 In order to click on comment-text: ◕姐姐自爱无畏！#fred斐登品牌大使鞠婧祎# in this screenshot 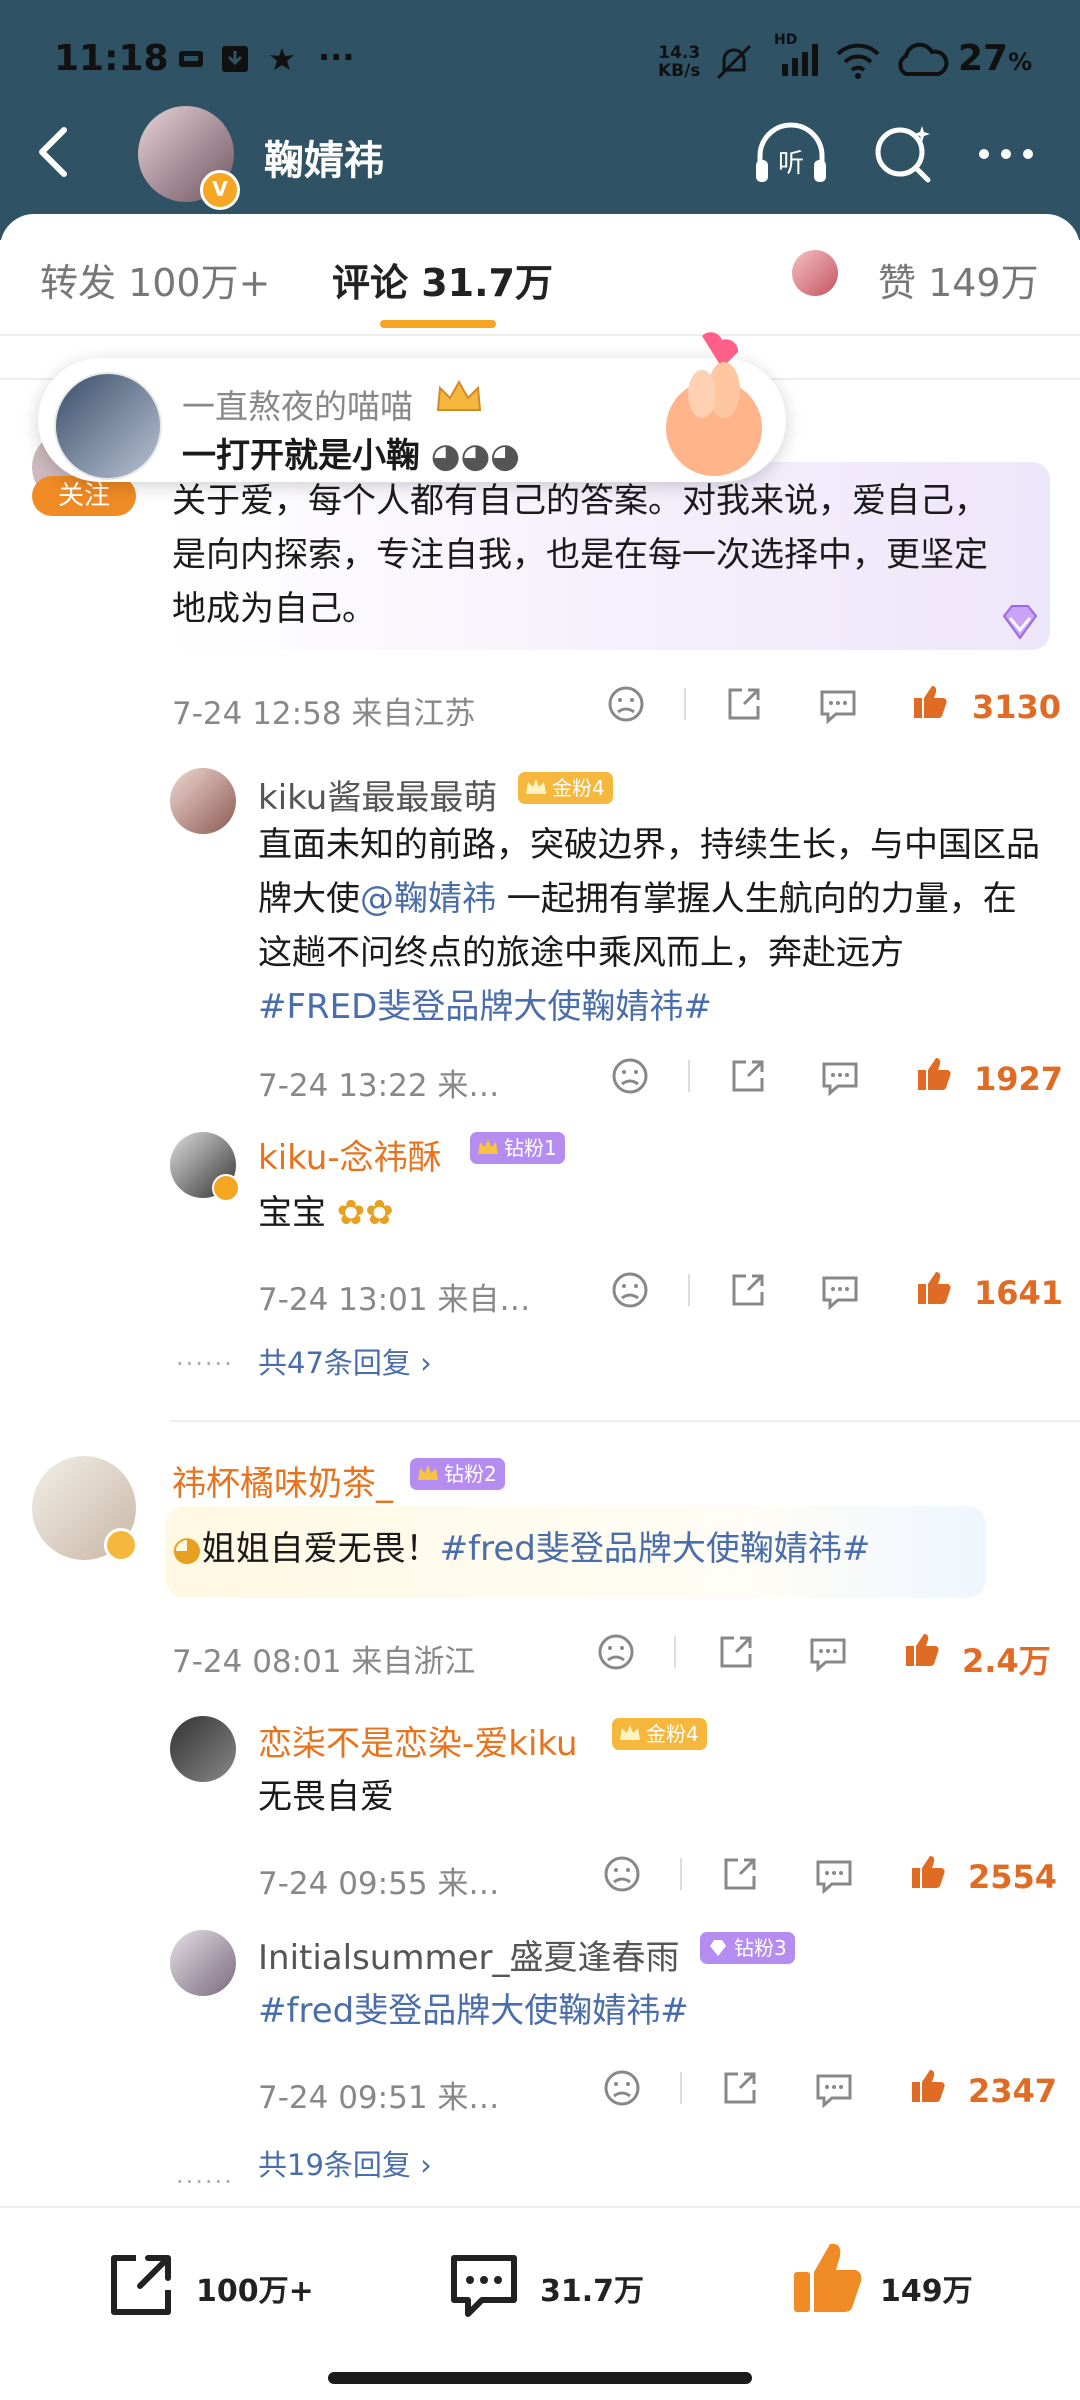, I will do `click(521, 1549)`.